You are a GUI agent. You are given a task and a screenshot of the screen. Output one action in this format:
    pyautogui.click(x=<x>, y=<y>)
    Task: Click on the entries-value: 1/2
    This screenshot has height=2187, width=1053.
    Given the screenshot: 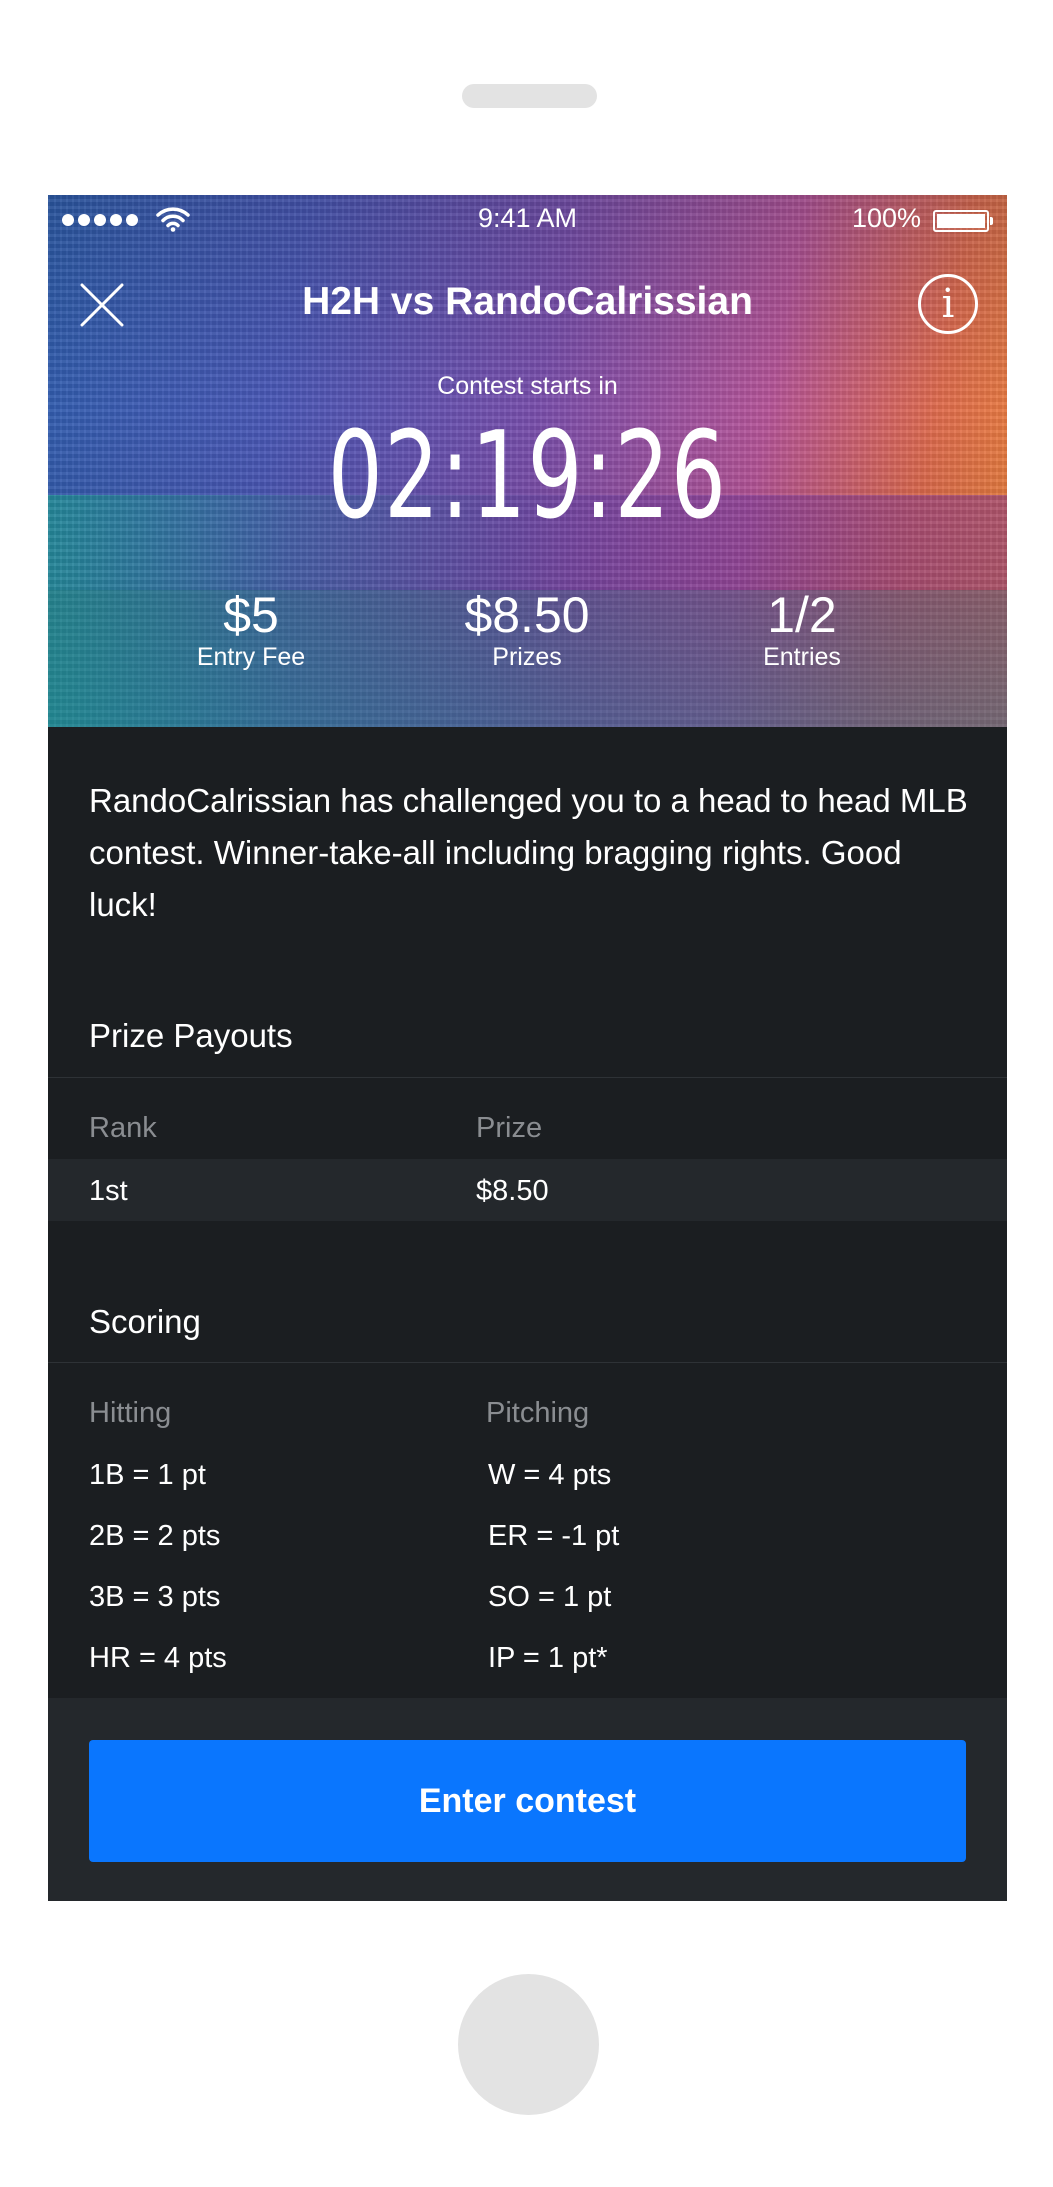 What is the action you would take?
    pyautogui.click(x=802, y=615)
    